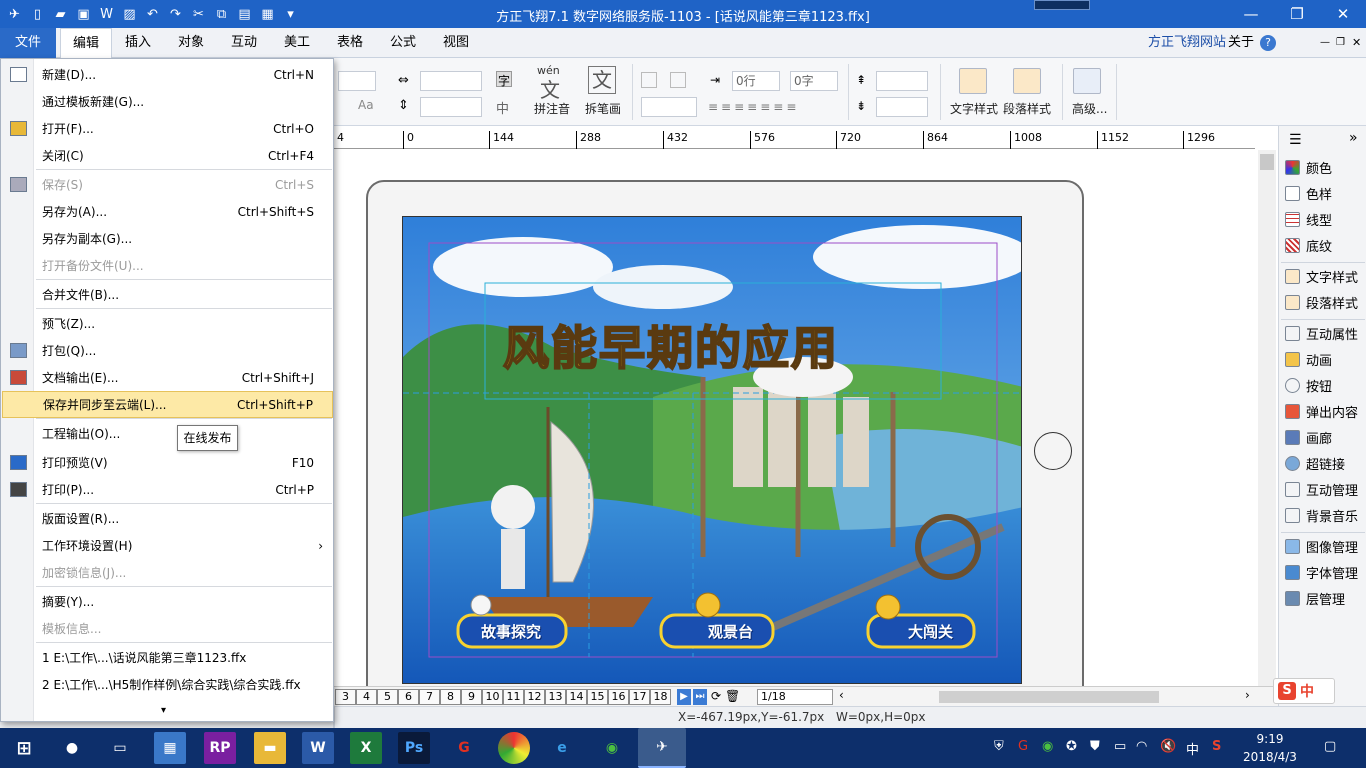  What do you see at coordinates (138, 43) in the screenshot?
I see `tab-insert: 插入` at bounding box center [138, 43].